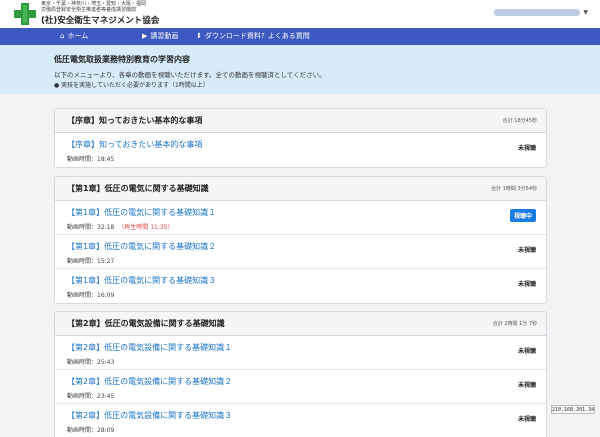 This screenshot has width=600, height=437. I want to click on video-link: 【第1章】低圧の電気に関する基礎知識２, so click(141, 246).